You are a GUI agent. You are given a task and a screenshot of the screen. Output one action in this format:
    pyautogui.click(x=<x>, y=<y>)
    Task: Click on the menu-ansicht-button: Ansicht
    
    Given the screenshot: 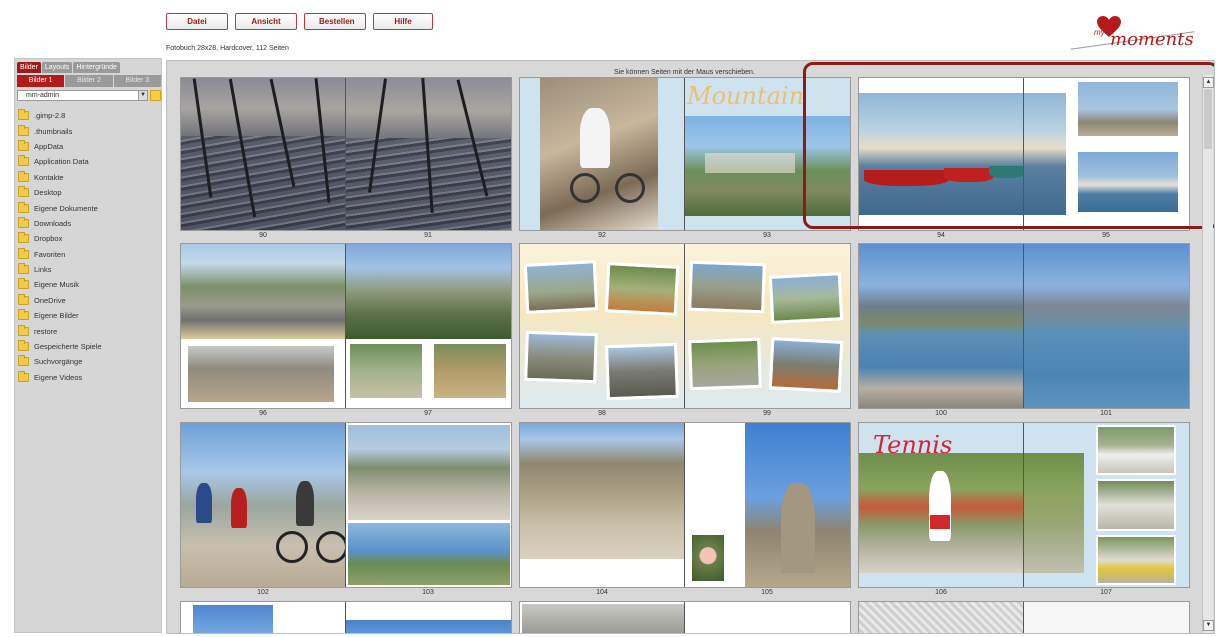 What is the action you would take?
    pyautogui.click(x=266, y=21)
    